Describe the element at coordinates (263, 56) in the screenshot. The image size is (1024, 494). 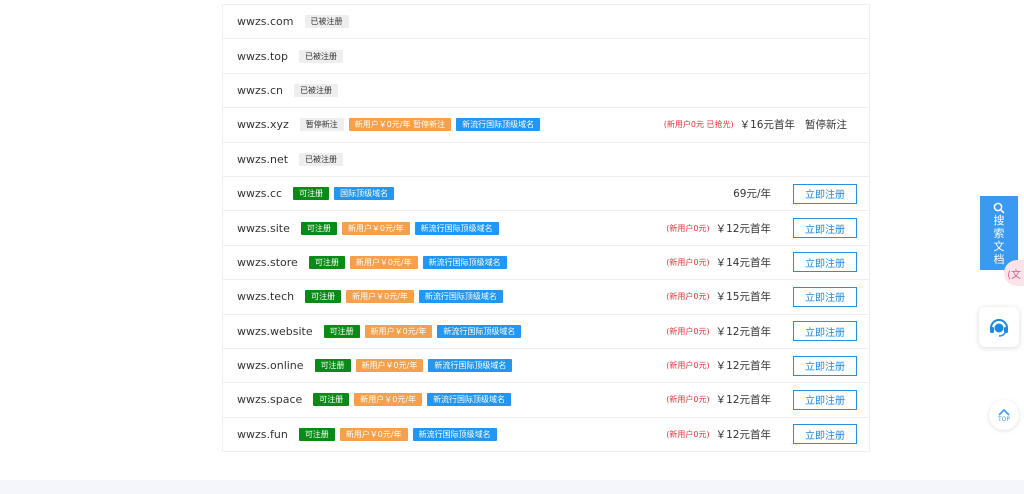
I see `domain-name: wwzs.top` at that location.